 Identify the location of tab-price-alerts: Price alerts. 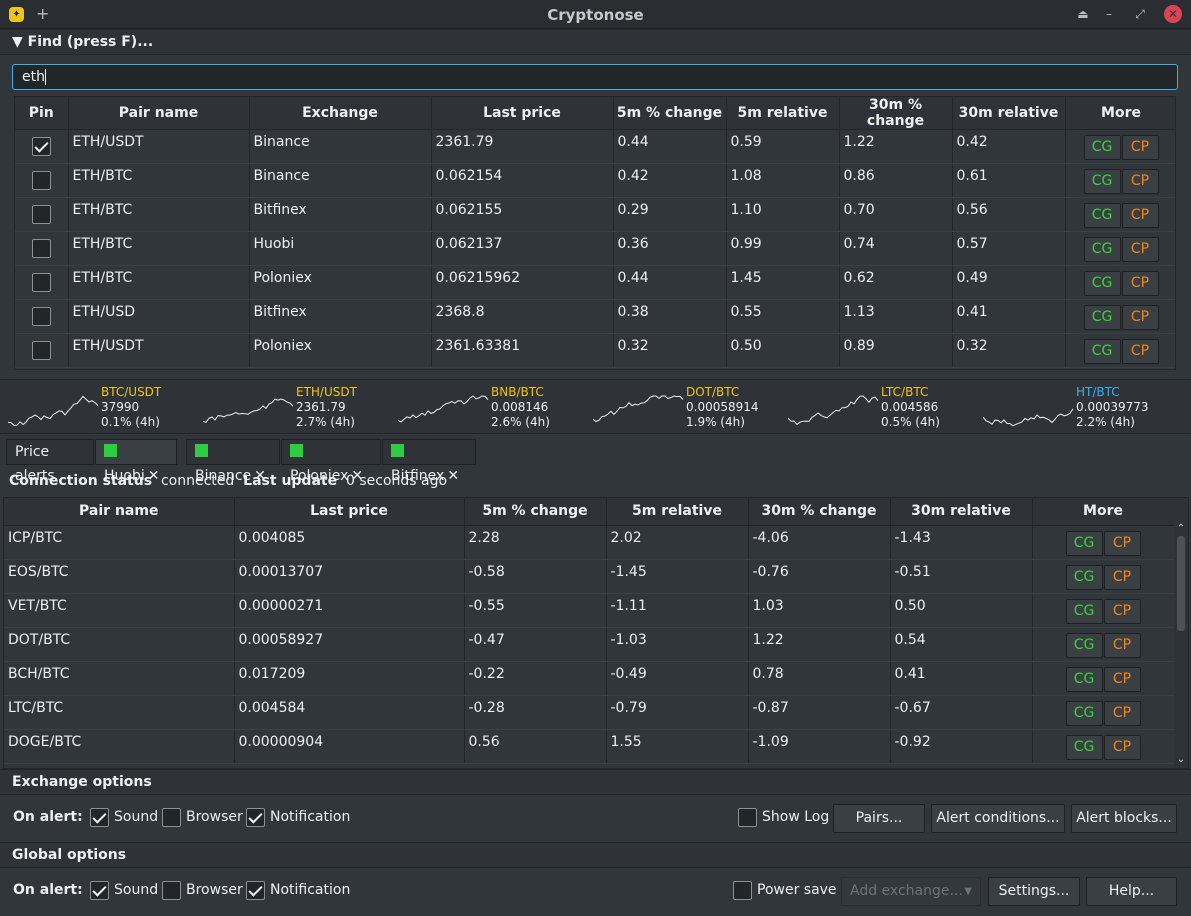
(50, 461).